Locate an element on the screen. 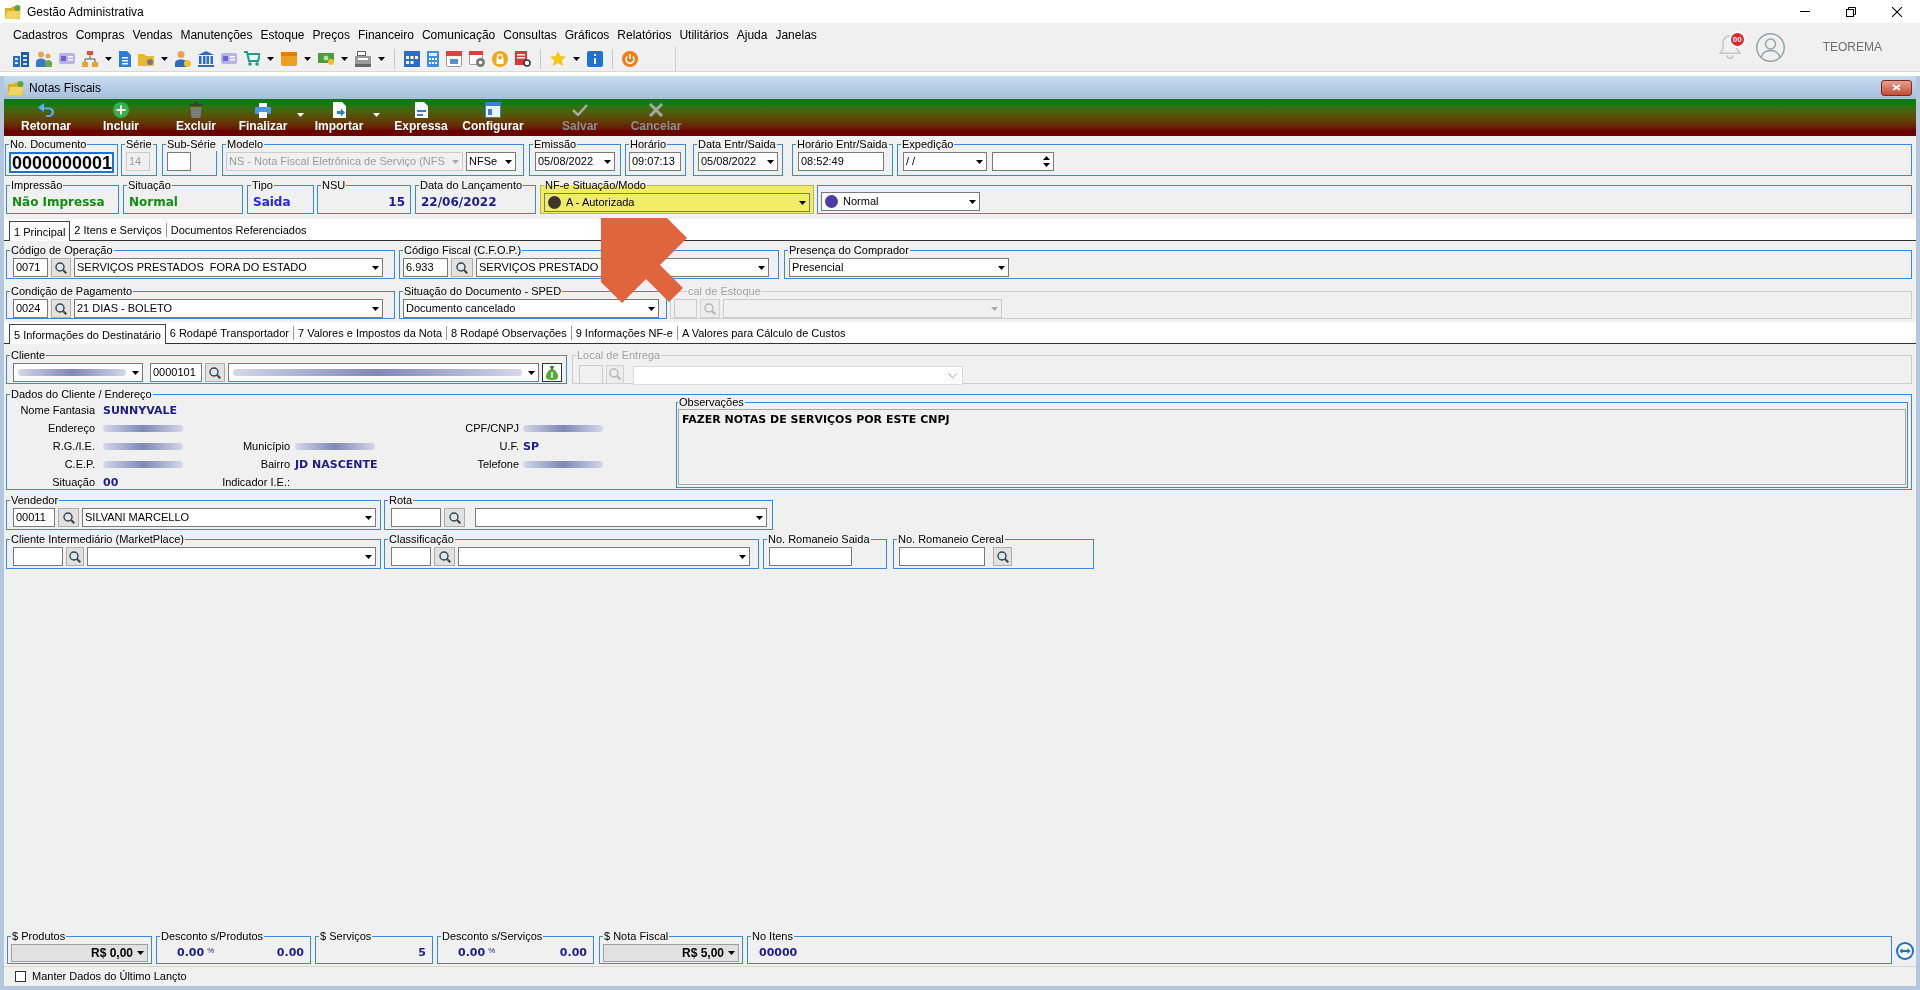 Image resolution: width=1920 pixels, height=990 pixels. buildings-icon is located at coordinates (21, 58).